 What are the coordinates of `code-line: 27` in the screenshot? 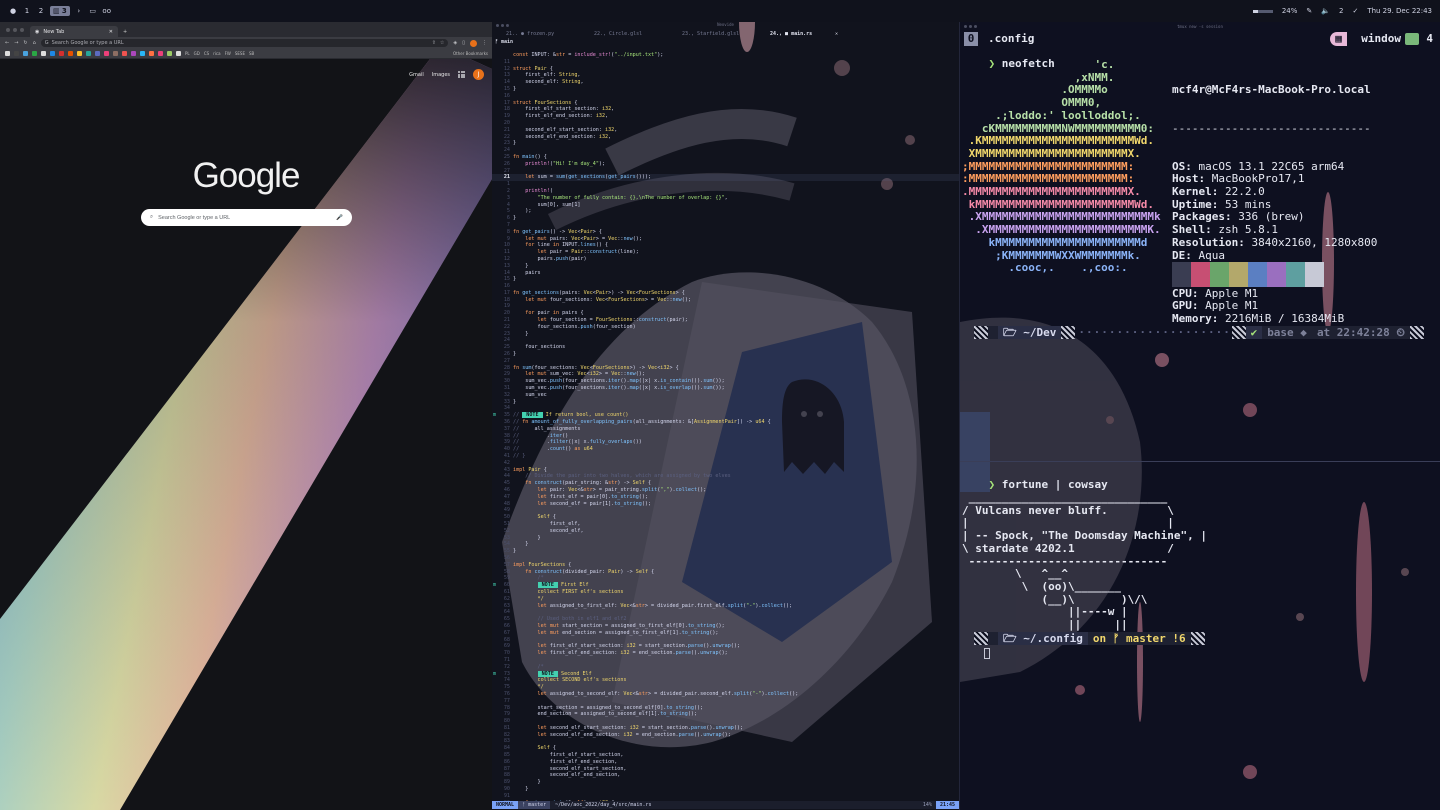 It's located at (725, 171).